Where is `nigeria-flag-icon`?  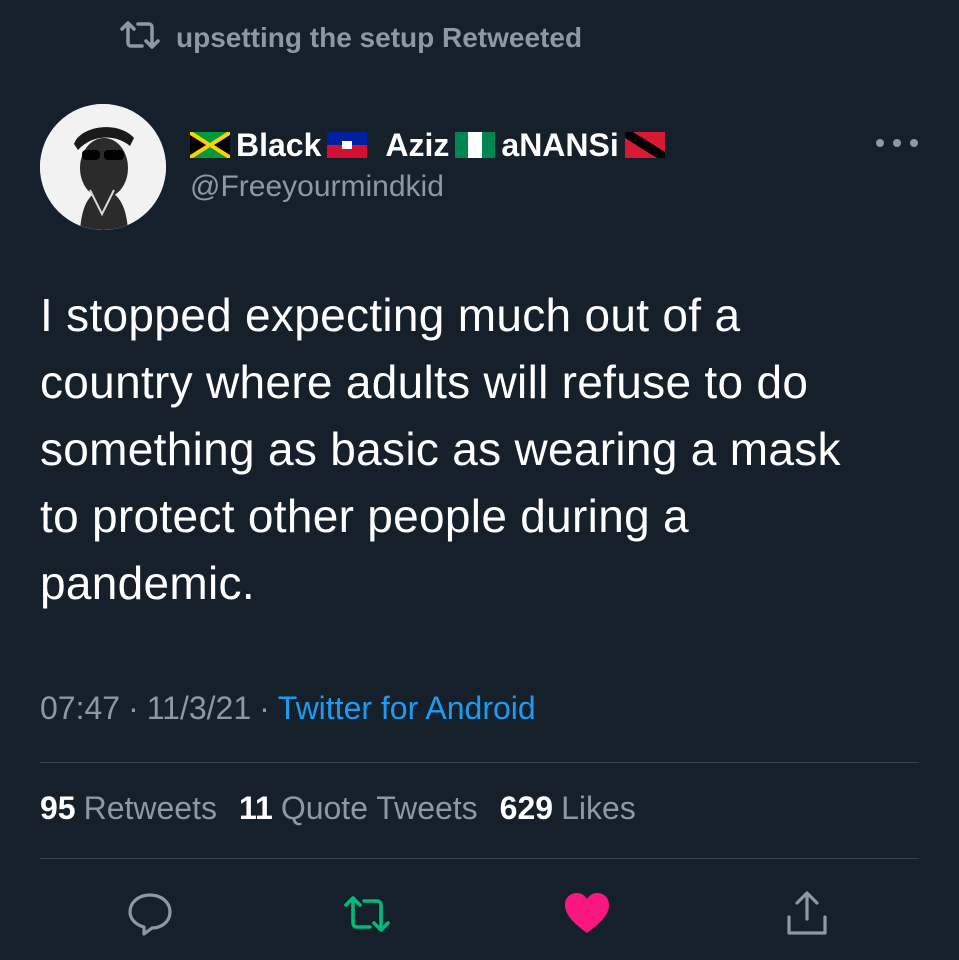
nigeria-flag-icon is located at coordinates (475, 145).